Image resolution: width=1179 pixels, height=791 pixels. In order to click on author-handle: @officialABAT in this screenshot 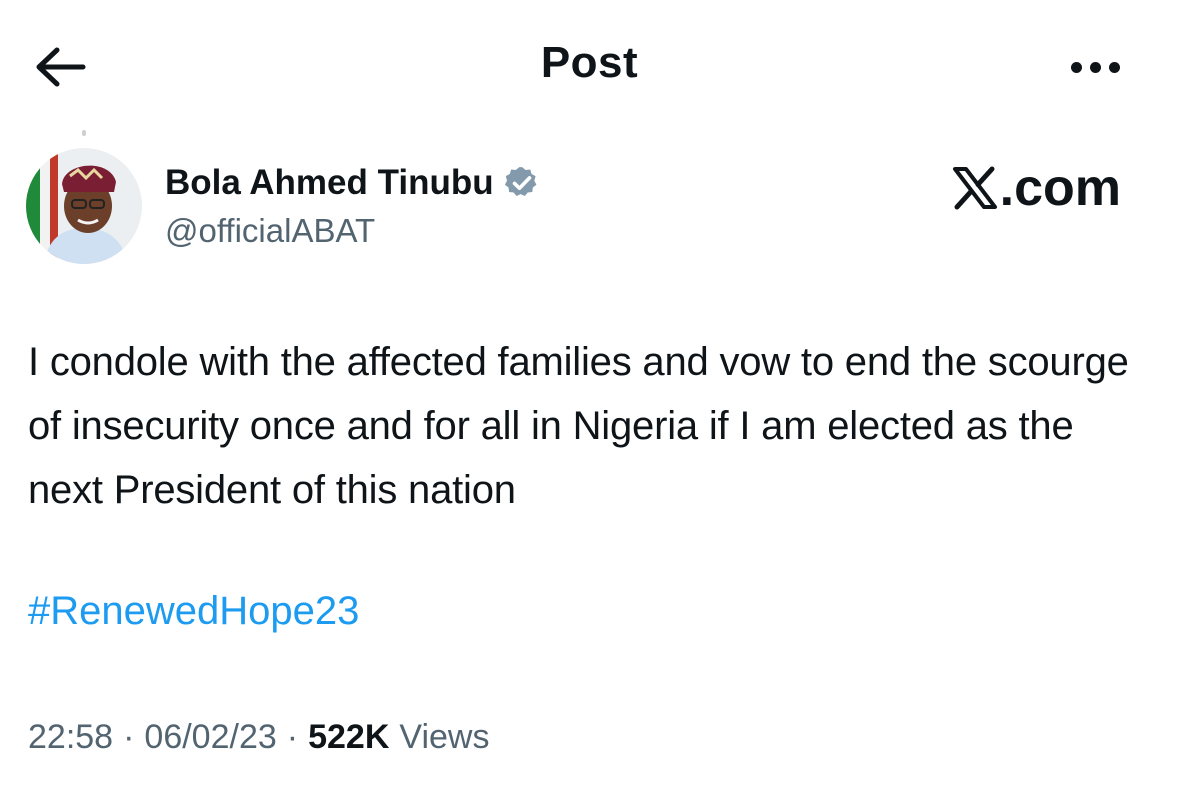, I will do `click(352, 231)`.